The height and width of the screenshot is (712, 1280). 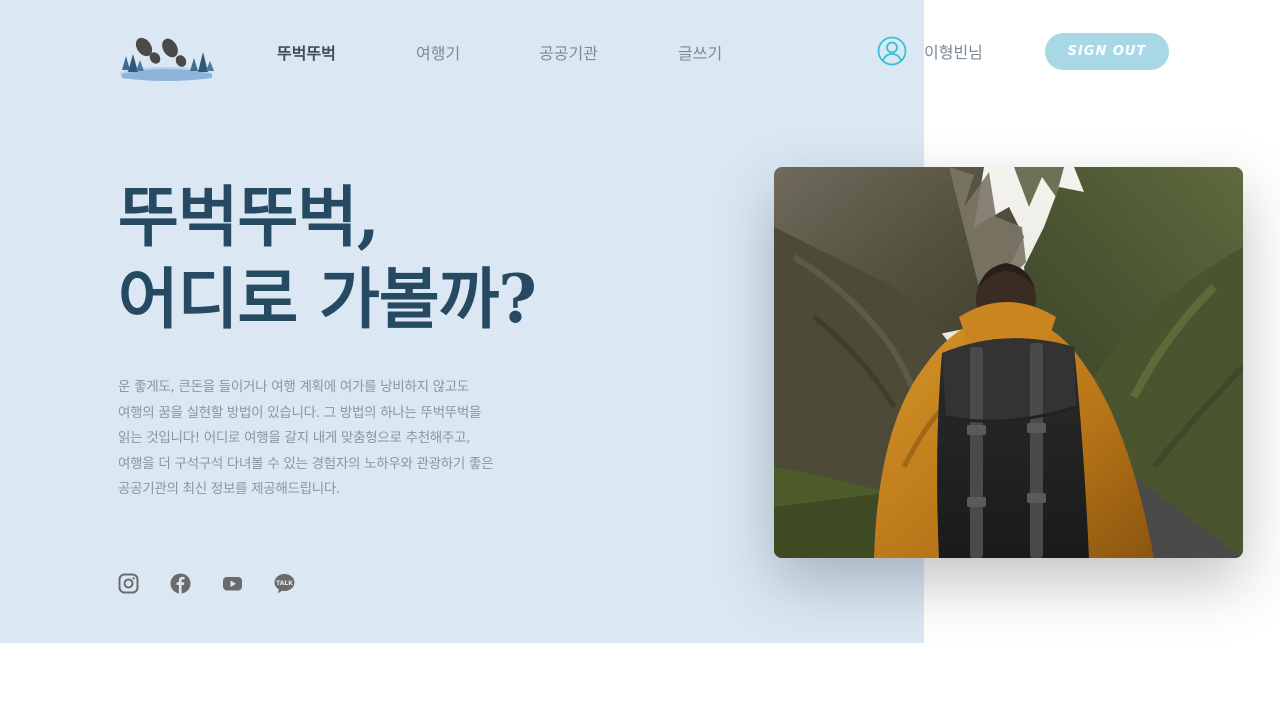 What do you see at coordinates (128, 583) in the screenshot?
I see `instagram-icon` at bounding box center [128, 583].